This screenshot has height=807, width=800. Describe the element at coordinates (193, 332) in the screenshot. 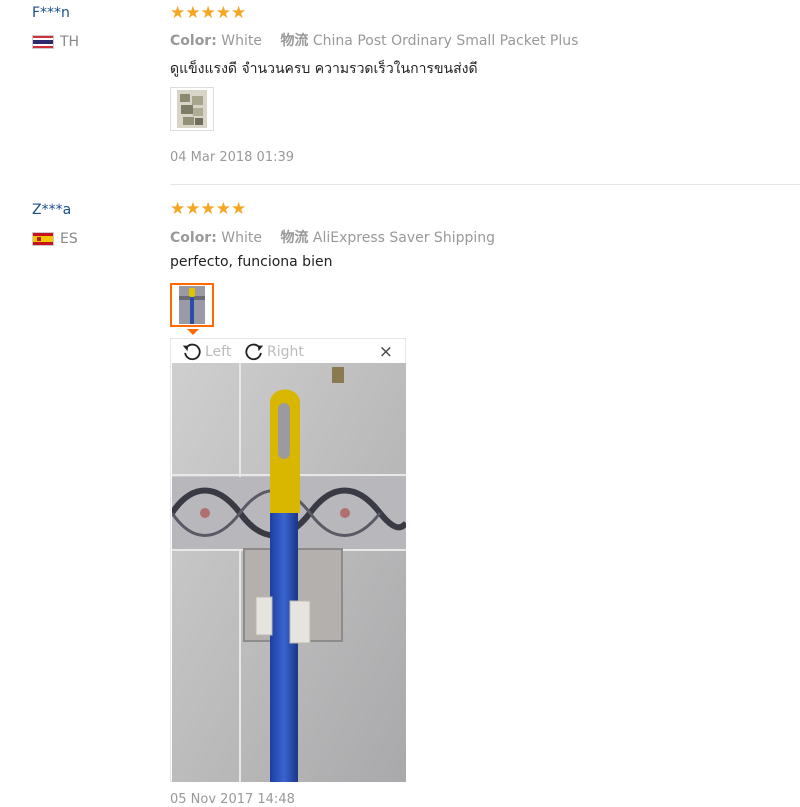

I see `viewer-pointer` at that location.